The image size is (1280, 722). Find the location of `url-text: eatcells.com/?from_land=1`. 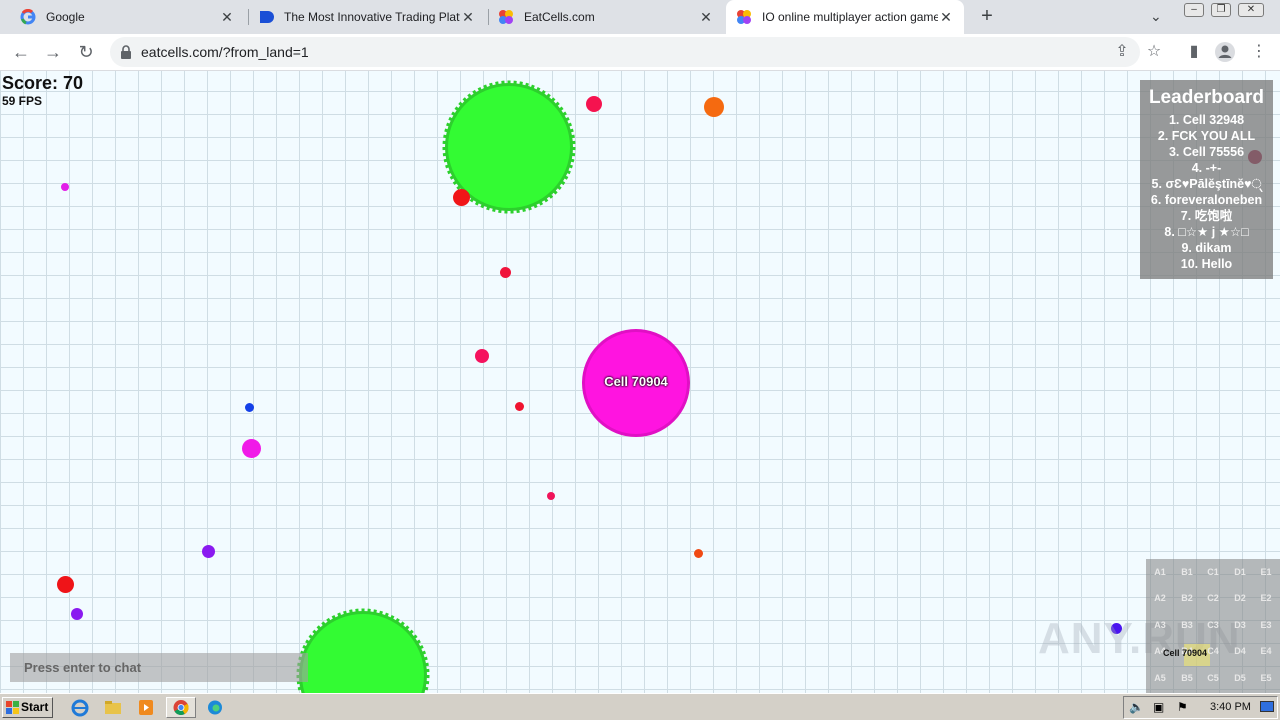

url-text: eatcells.com/?from_land=1 is located at coordinates (225, 52).